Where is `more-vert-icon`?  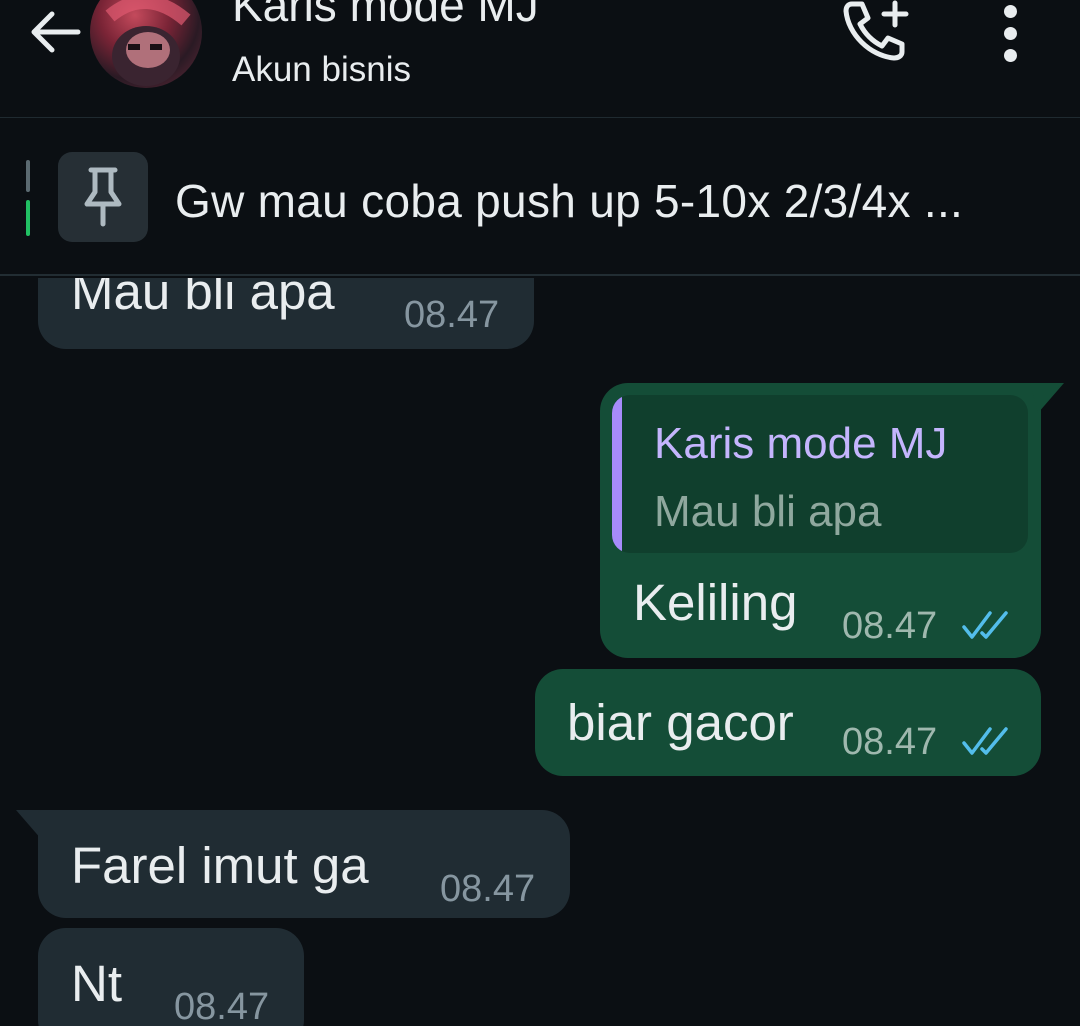 more-vert-icon is located at coordinates (1010, 11).